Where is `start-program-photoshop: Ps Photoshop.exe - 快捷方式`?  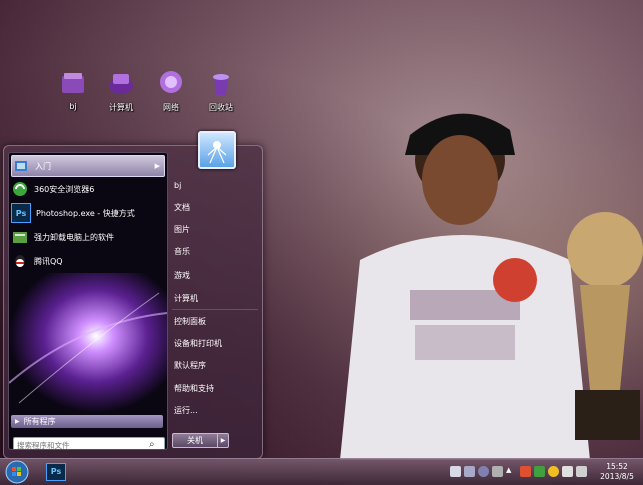 start-program-photoshop: Ps Photoshop.exe - 快捷方式 is located at coordinates (87, 213).